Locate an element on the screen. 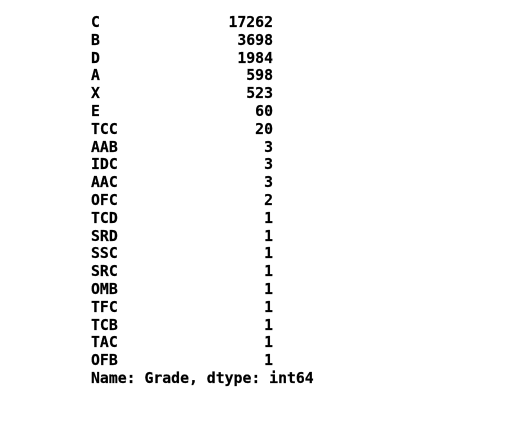  series-row: A 598 is located at coordinates (182, 76).